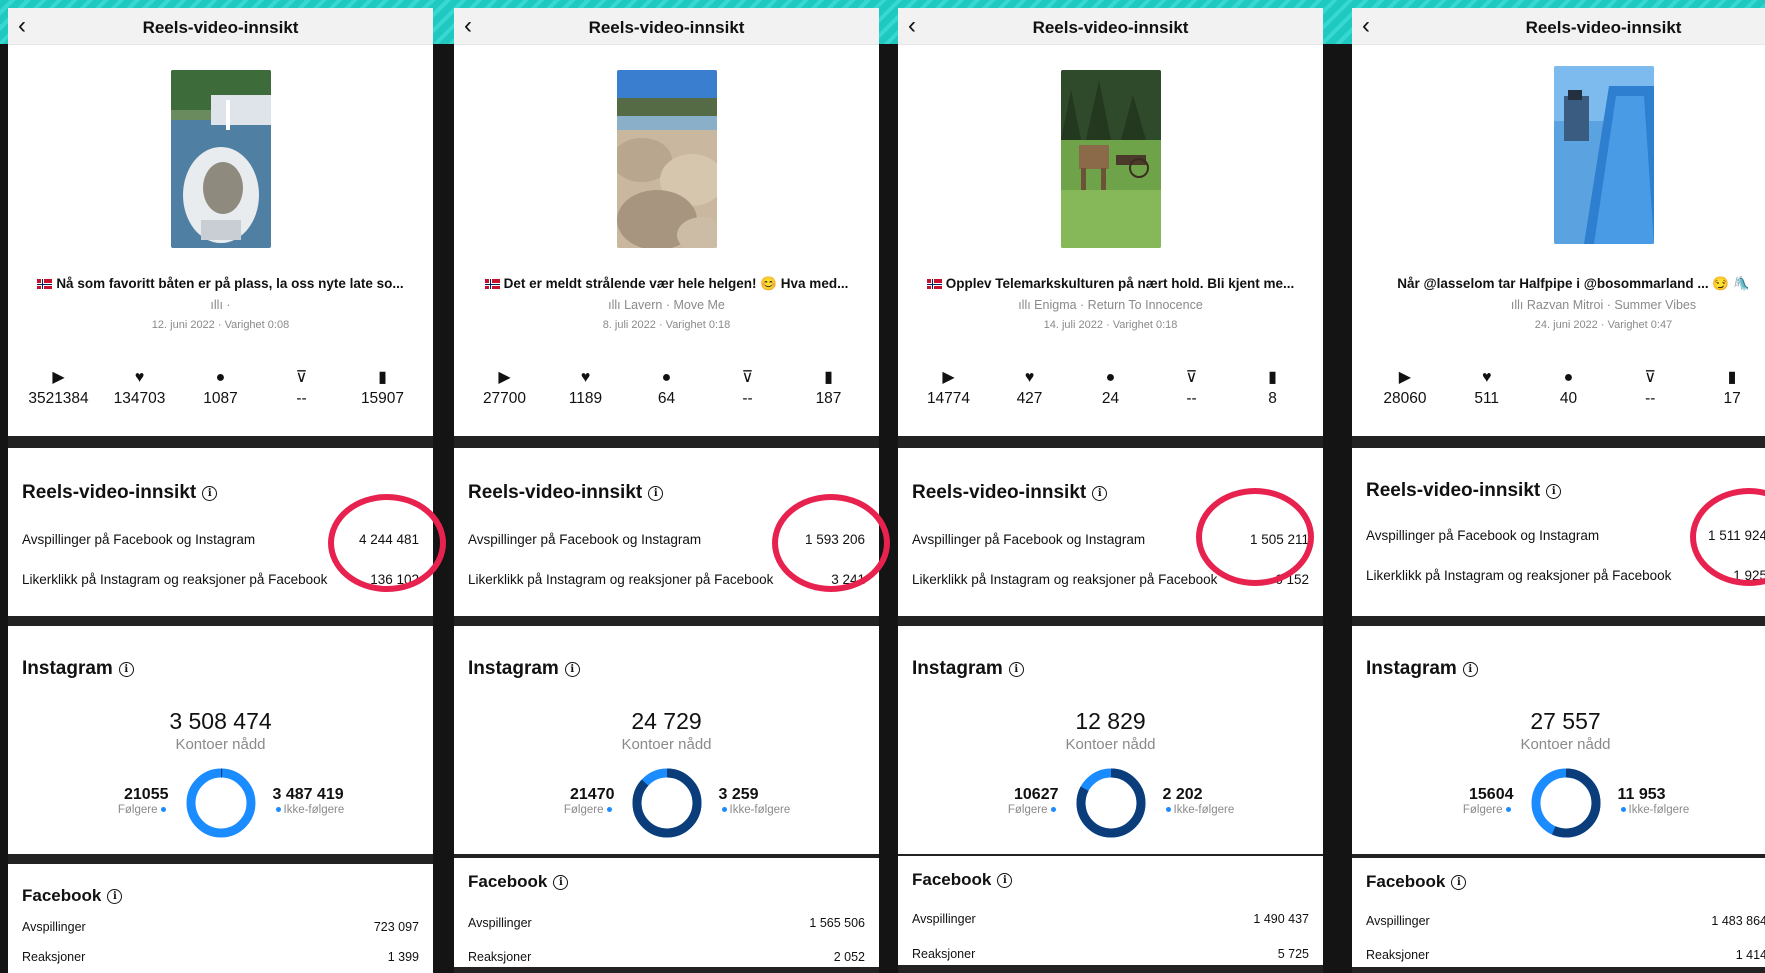 The height and width of the screenshot is (973, 1765). What do you see at coordinates (220, 305) in the screenshot?
I see `audio-track: ıllı ·` at bounding box center [220, 305].